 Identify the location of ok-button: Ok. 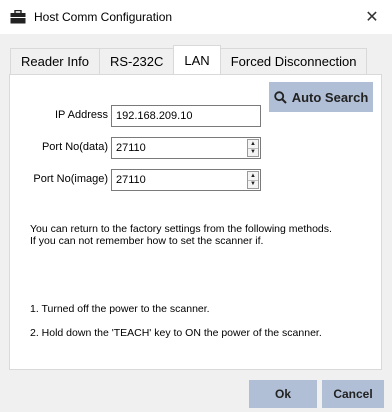
(283, 394).